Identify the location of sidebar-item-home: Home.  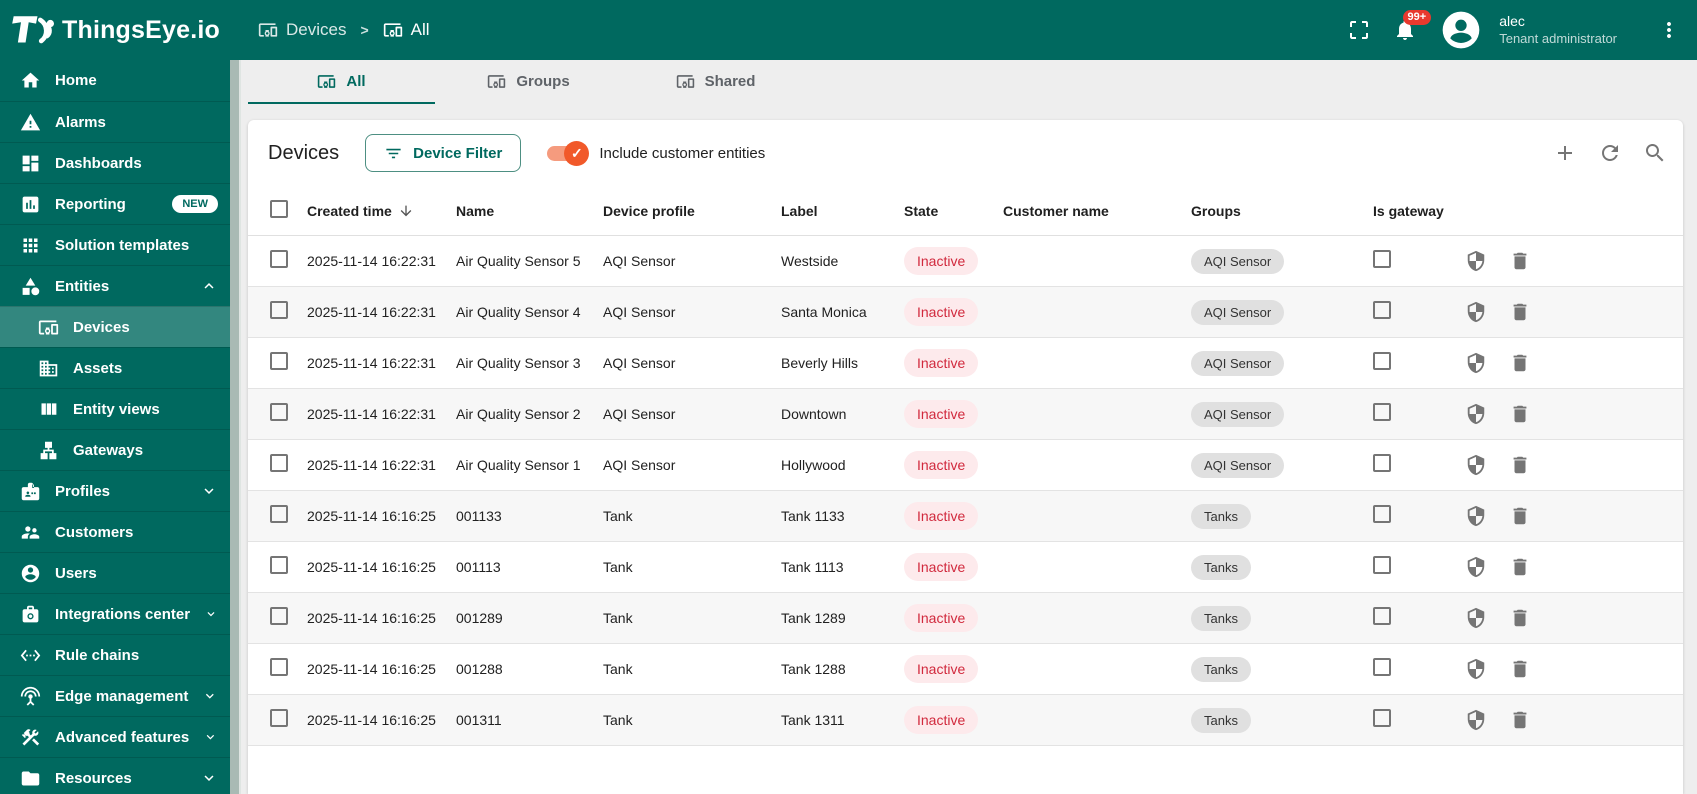
(115, 80).